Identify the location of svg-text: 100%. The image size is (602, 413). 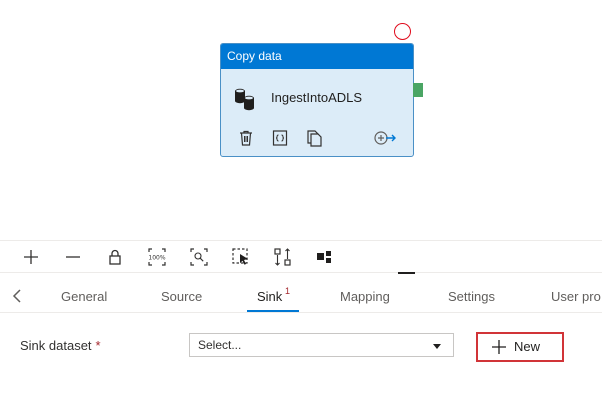
(156, 258).